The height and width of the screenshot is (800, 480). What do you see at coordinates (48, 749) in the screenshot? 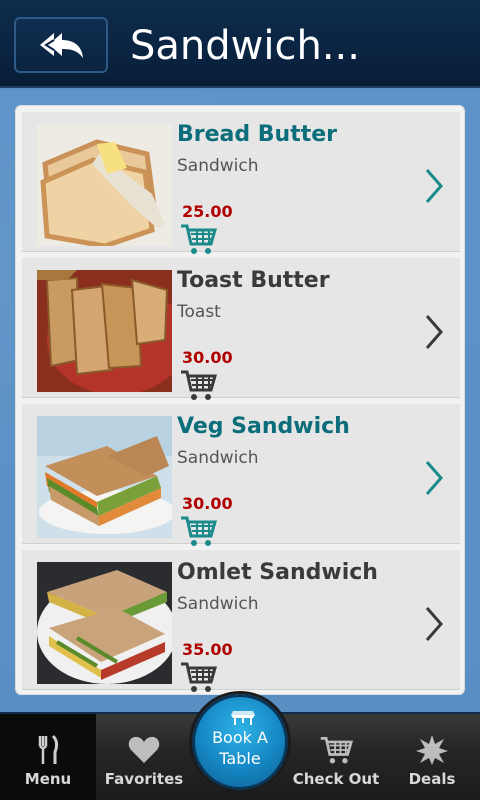
I see `fork-knife-icon` at bounding box center [48, 749].